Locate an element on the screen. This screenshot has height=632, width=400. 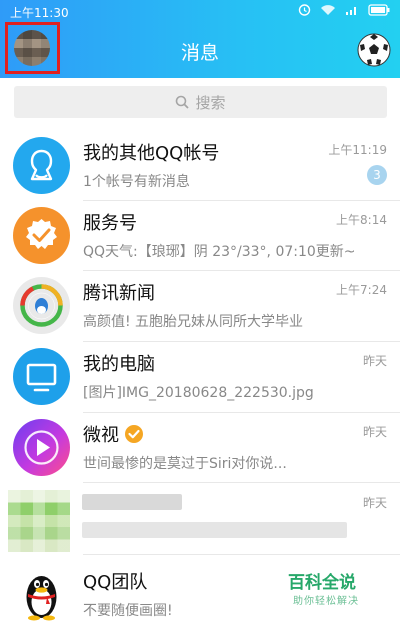
weishi-avatar is located at coordinates (41, 447).